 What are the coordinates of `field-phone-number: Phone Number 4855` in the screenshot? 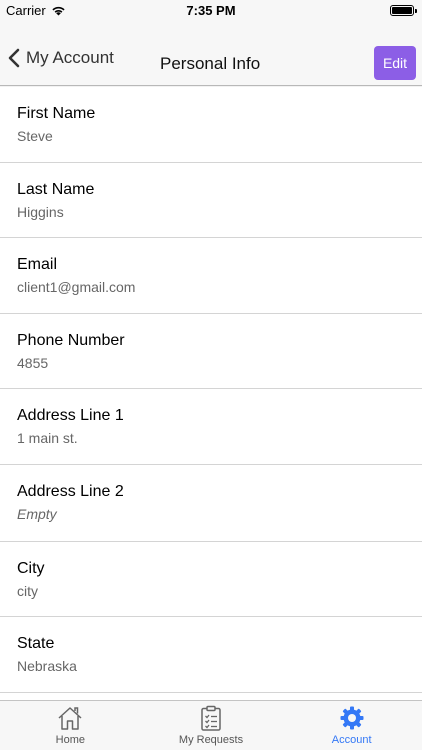 It's located at (211, 351).